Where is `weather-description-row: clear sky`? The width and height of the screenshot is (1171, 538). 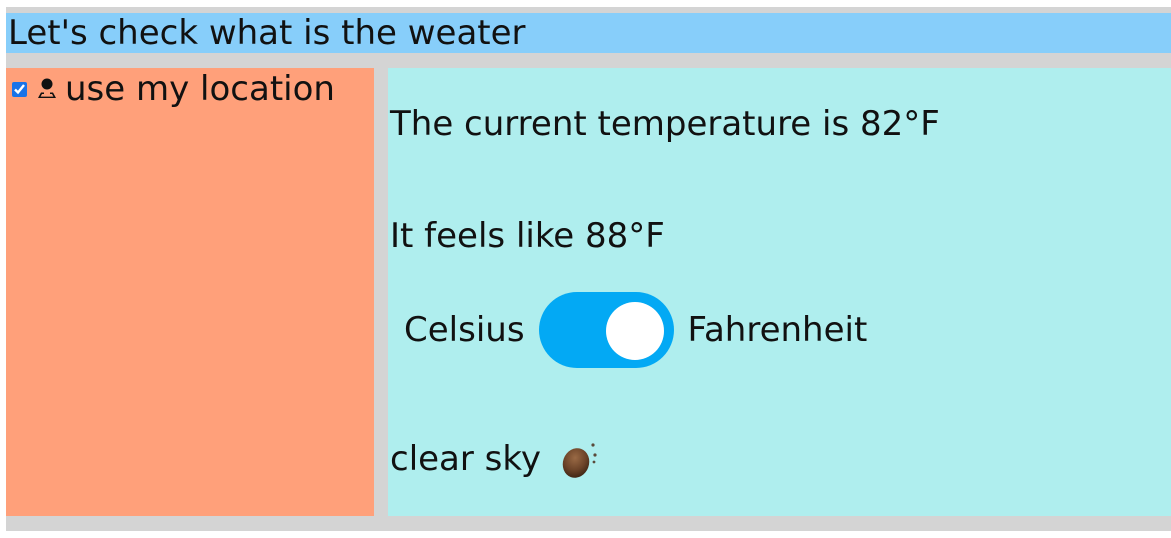
weather-description-row: clear sky is located at coordinates (495, 459).